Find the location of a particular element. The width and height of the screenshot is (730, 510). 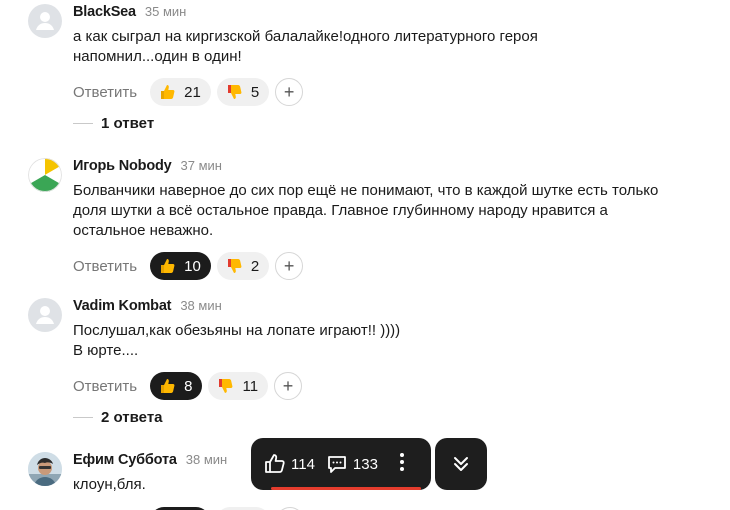

more-button is located at coordinates (402, 464).